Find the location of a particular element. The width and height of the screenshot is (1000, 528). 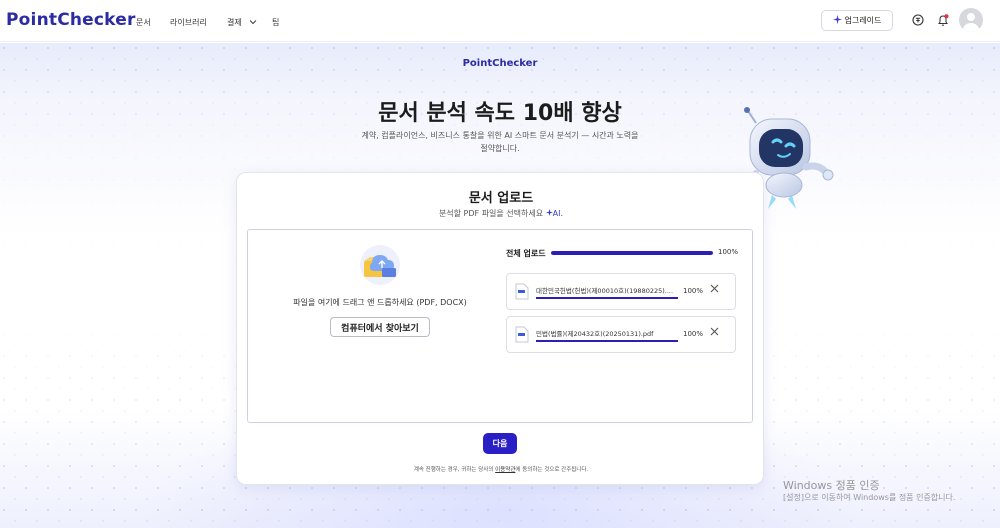

chevron-down-icon is located at coordinates (253, 22).